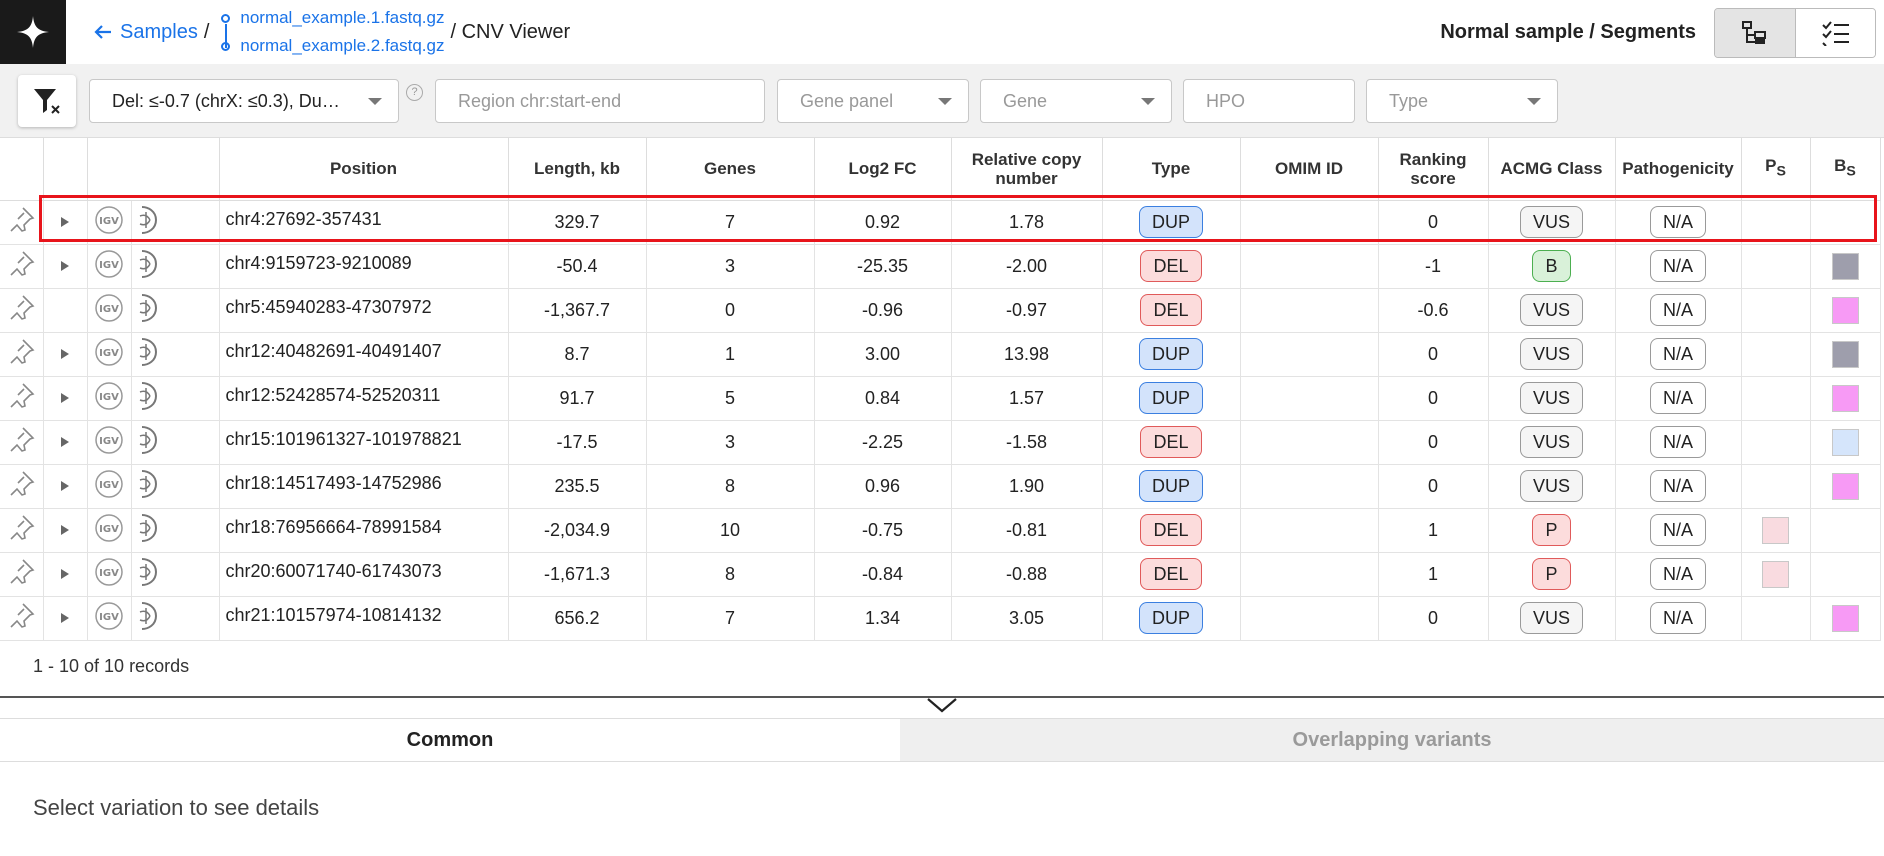 The image size is (1884, 856). What do you see at coordinates (364, 618) in the screenshot?
I see `cell-position: chr21:10157974-10814132` at bounding box center [364, 618].